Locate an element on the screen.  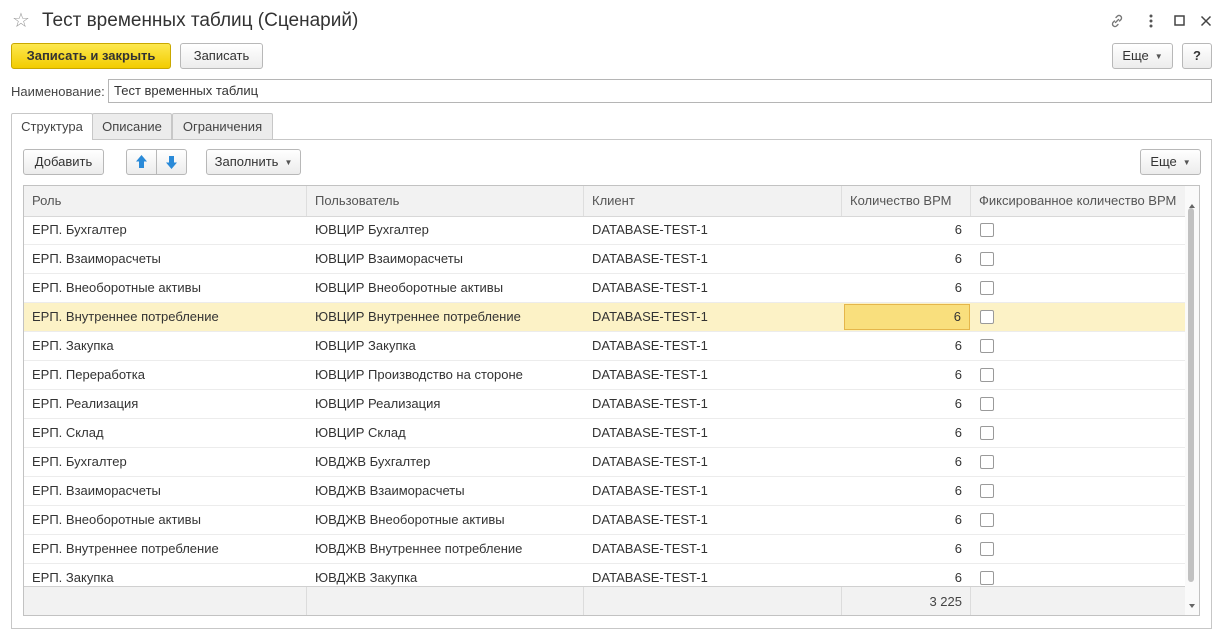
move-up-button is located at coordinates (141, 162).